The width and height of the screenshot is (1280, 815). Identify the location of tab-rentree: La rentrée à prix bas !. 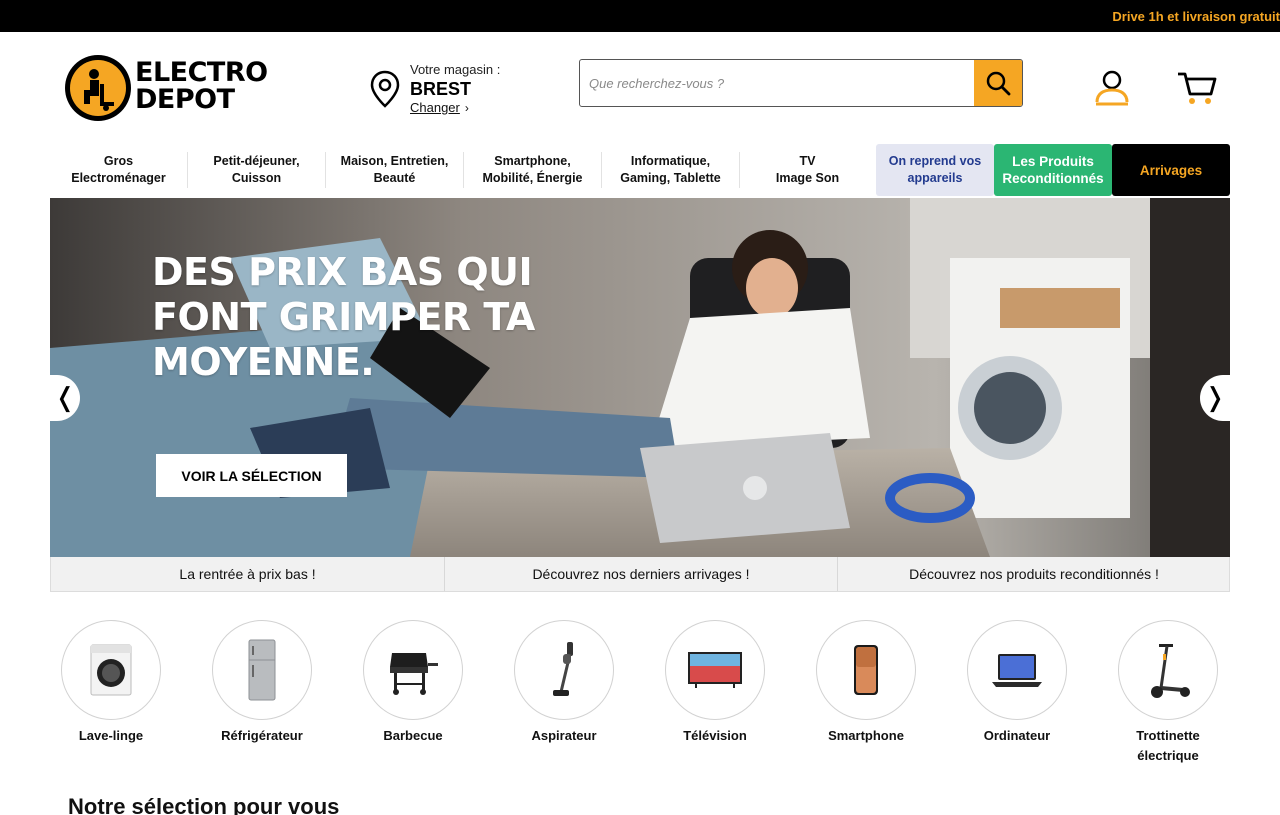
(247, 574).